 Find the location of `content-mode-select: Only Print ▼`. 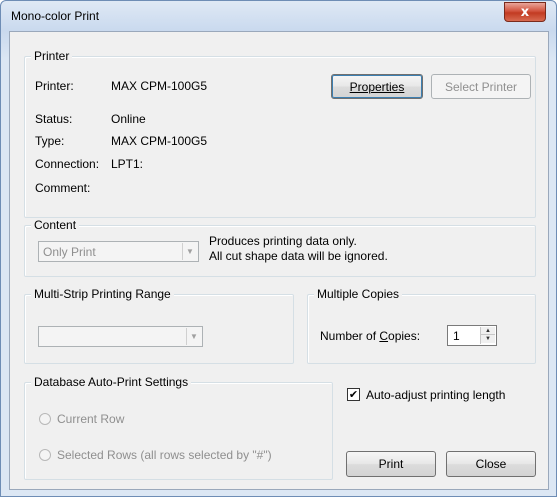

content-mode-select: Only Print ▼ is located at coordinates (118, 251).